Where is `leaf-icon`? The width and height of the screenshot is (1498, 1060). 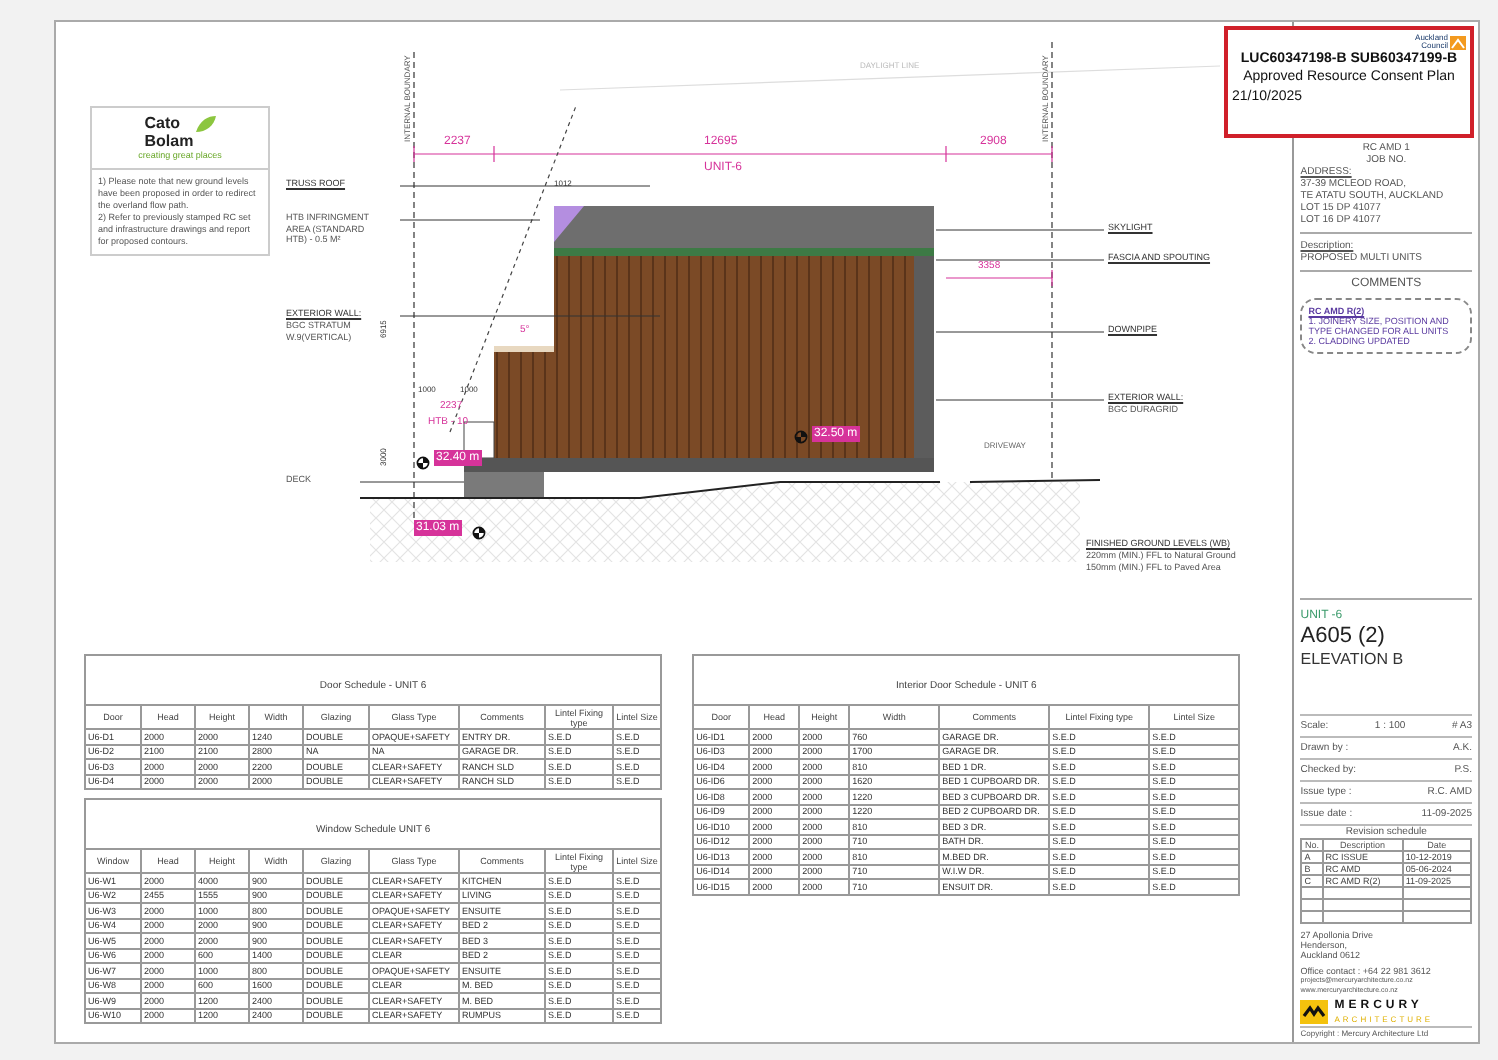
leaf-icon is located at coordinates (205, 124).